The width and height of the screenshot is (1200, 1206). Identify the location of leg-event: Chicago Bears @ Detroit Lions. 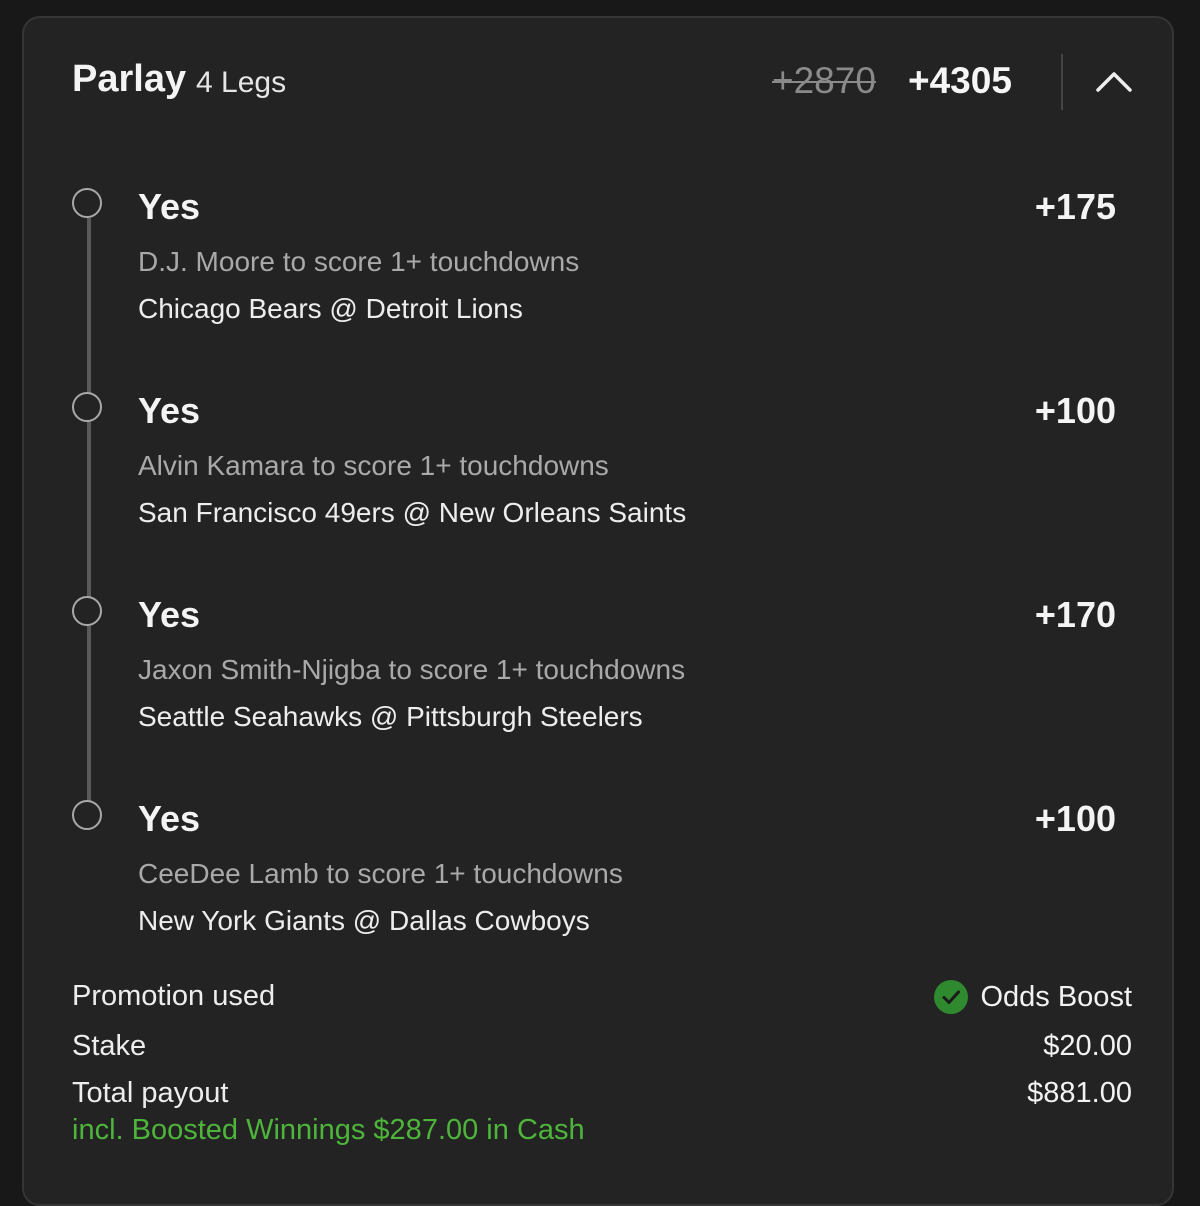
(330, 308).